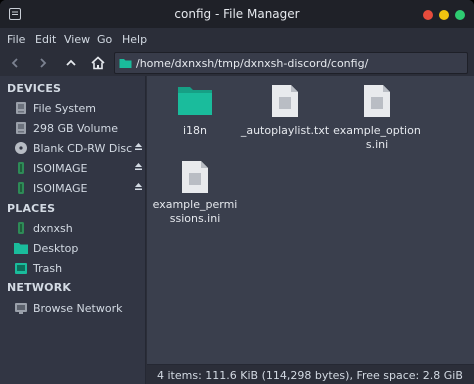  Describe the element at coordinates (31, 208) in the screenshot. I see `places-header: PLACES` at that location.